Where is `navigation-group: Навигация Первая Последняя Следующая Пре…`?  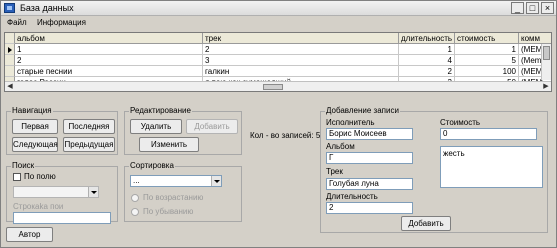 navigation-group: Навигация Первая Последняя Следующая Пре… is located at coordinates (62, 130).